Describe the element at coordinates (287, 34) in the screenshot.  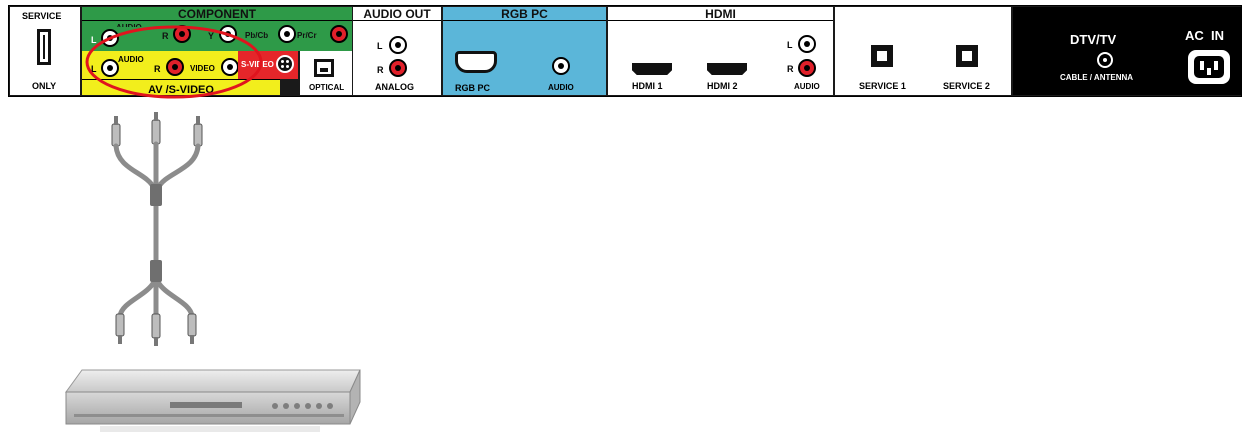
I see `component-pb-jack` at that location.